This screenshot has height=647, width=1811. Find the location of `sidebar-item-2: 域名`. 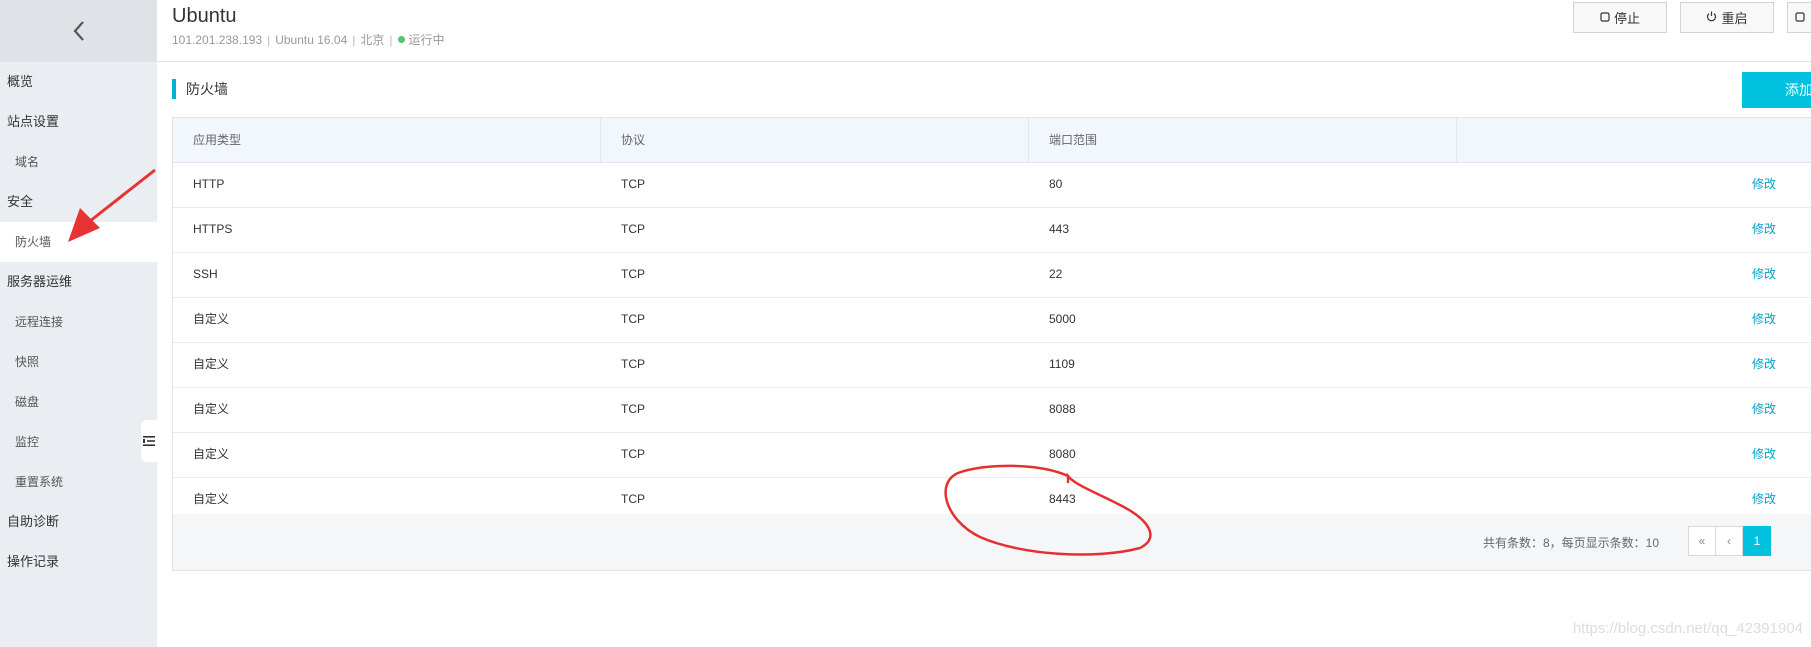

sidebar-item-2: 域名 is located at coordinates (78, 162).